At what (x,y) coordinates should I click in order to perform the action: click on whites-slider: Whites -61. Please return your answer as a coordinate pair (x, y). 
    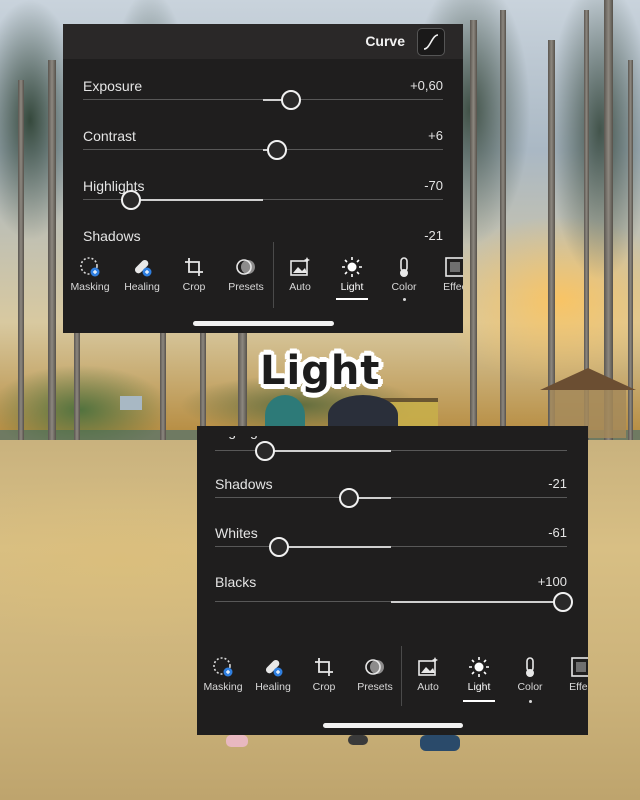
    Looking at the image, I should click on (391, 545).